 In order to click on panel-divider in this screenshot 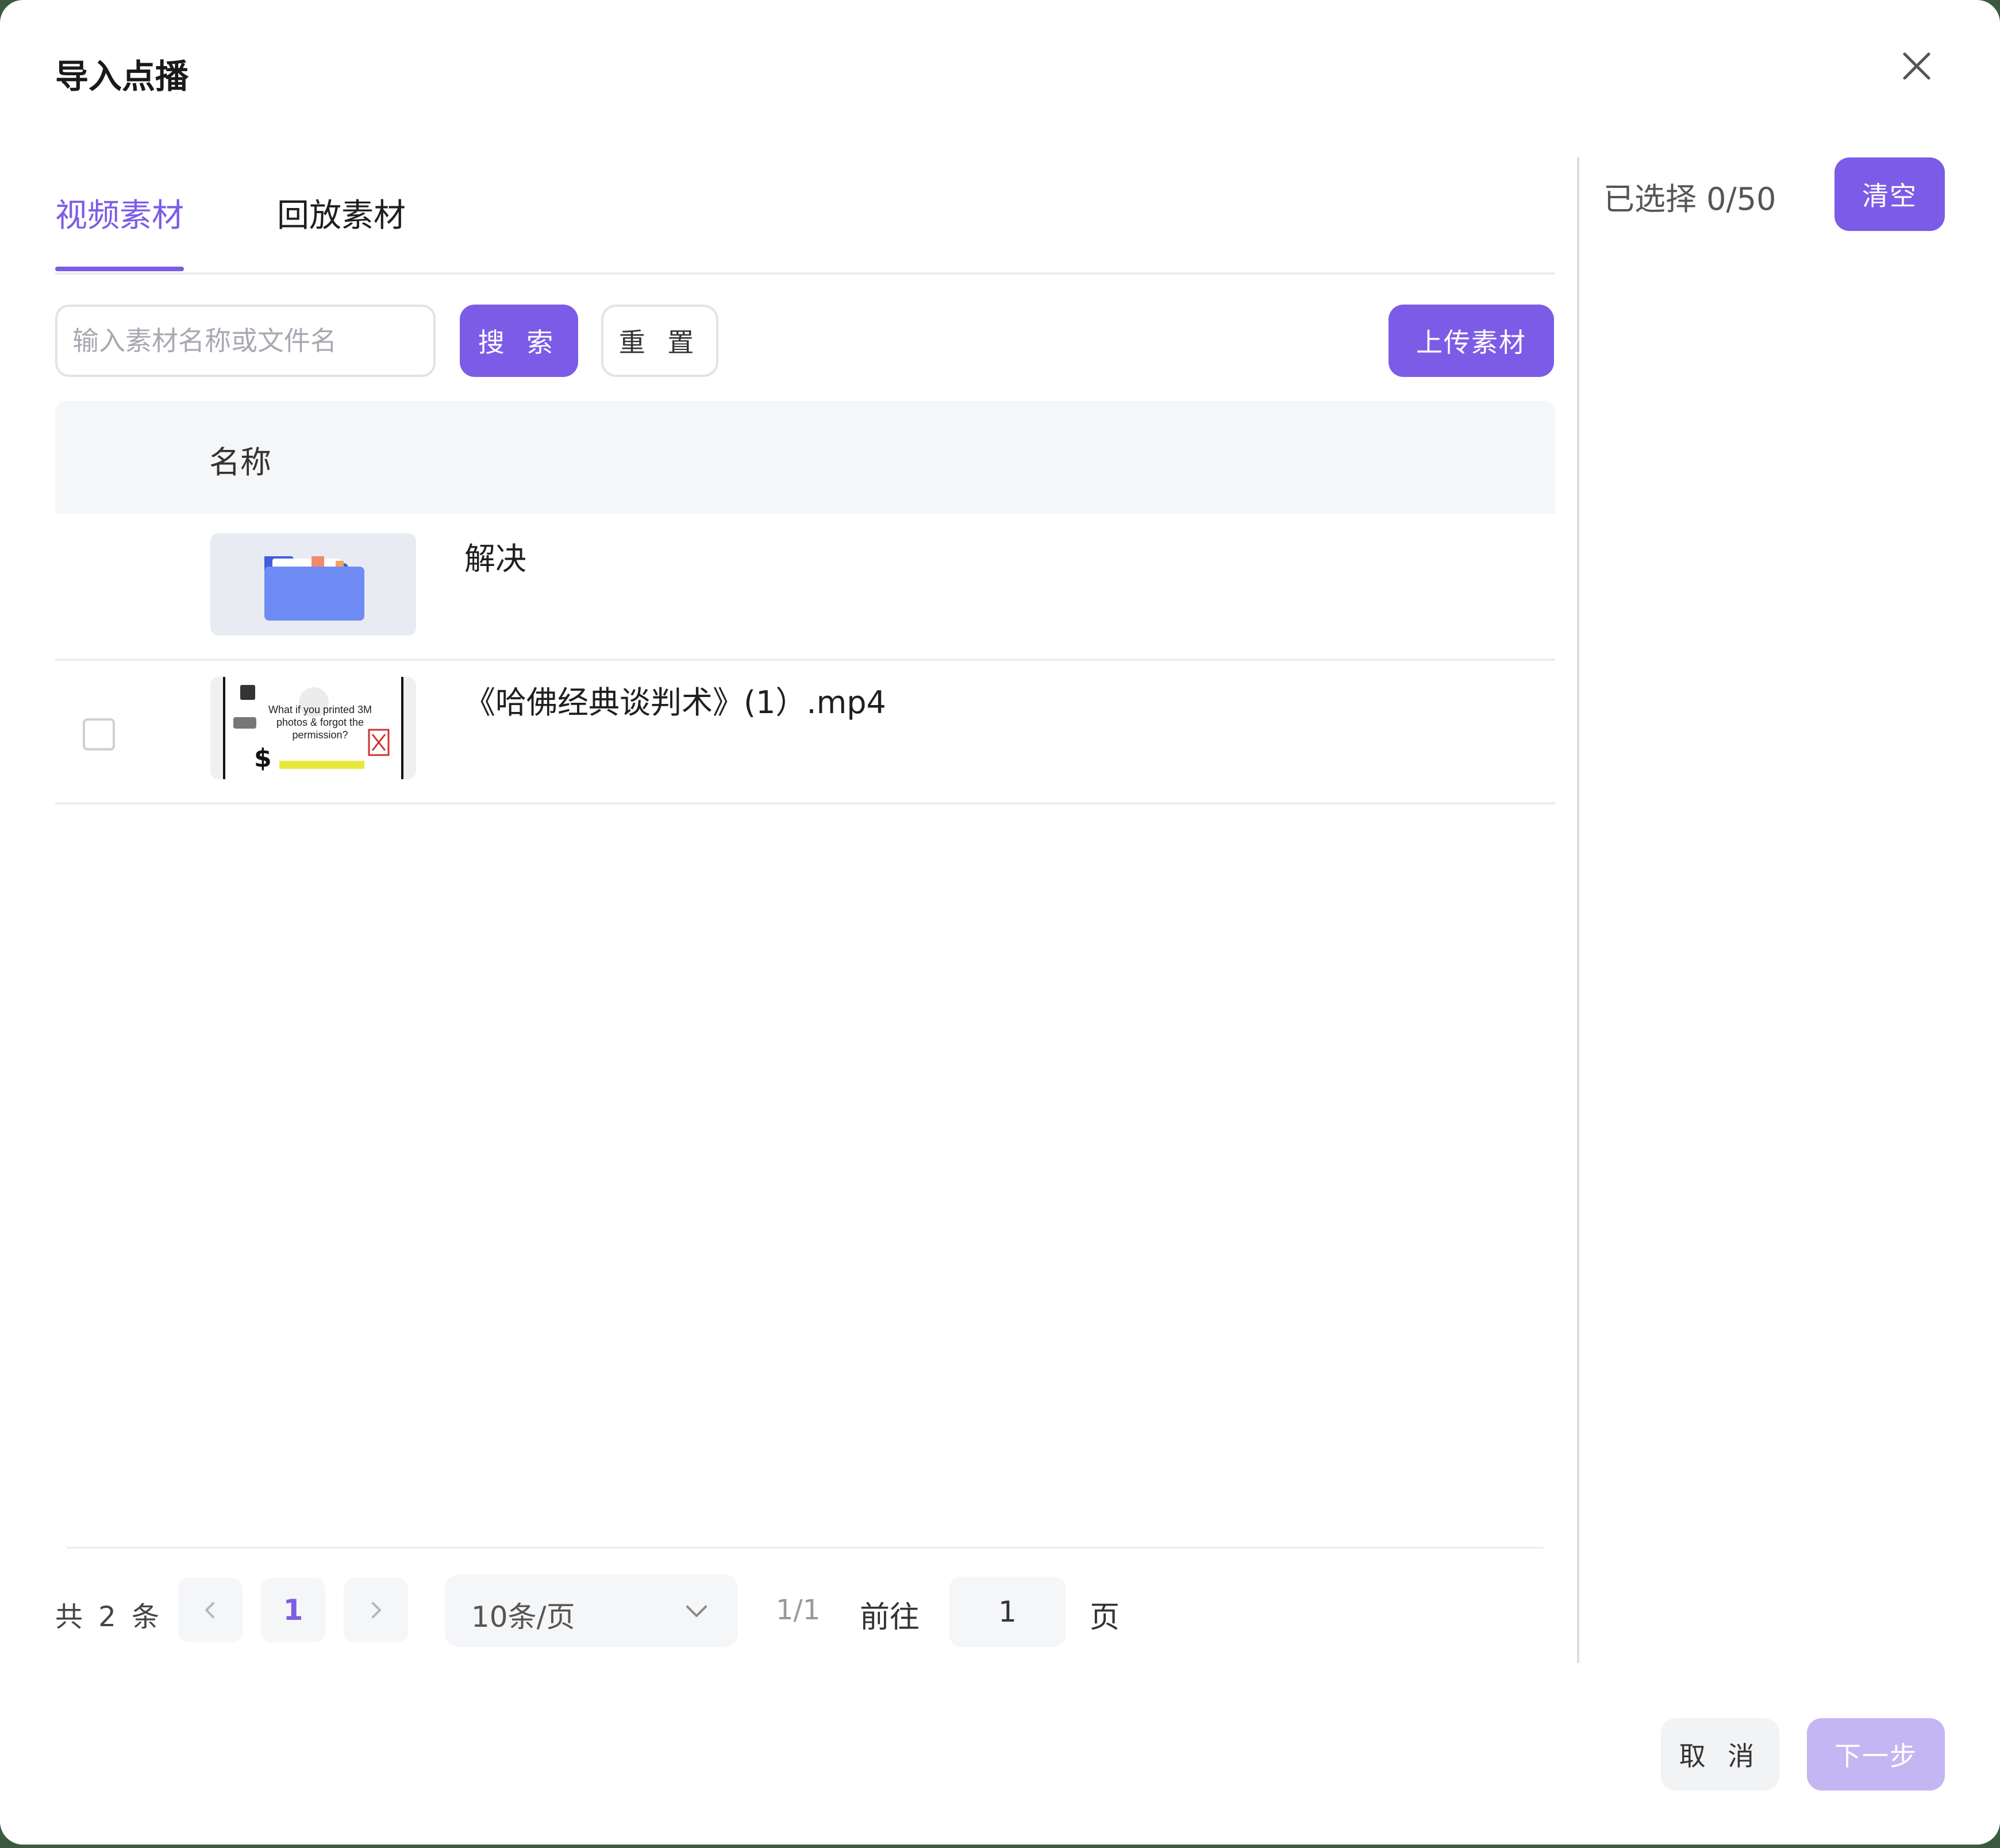, I will do `click(1578, 910)`.